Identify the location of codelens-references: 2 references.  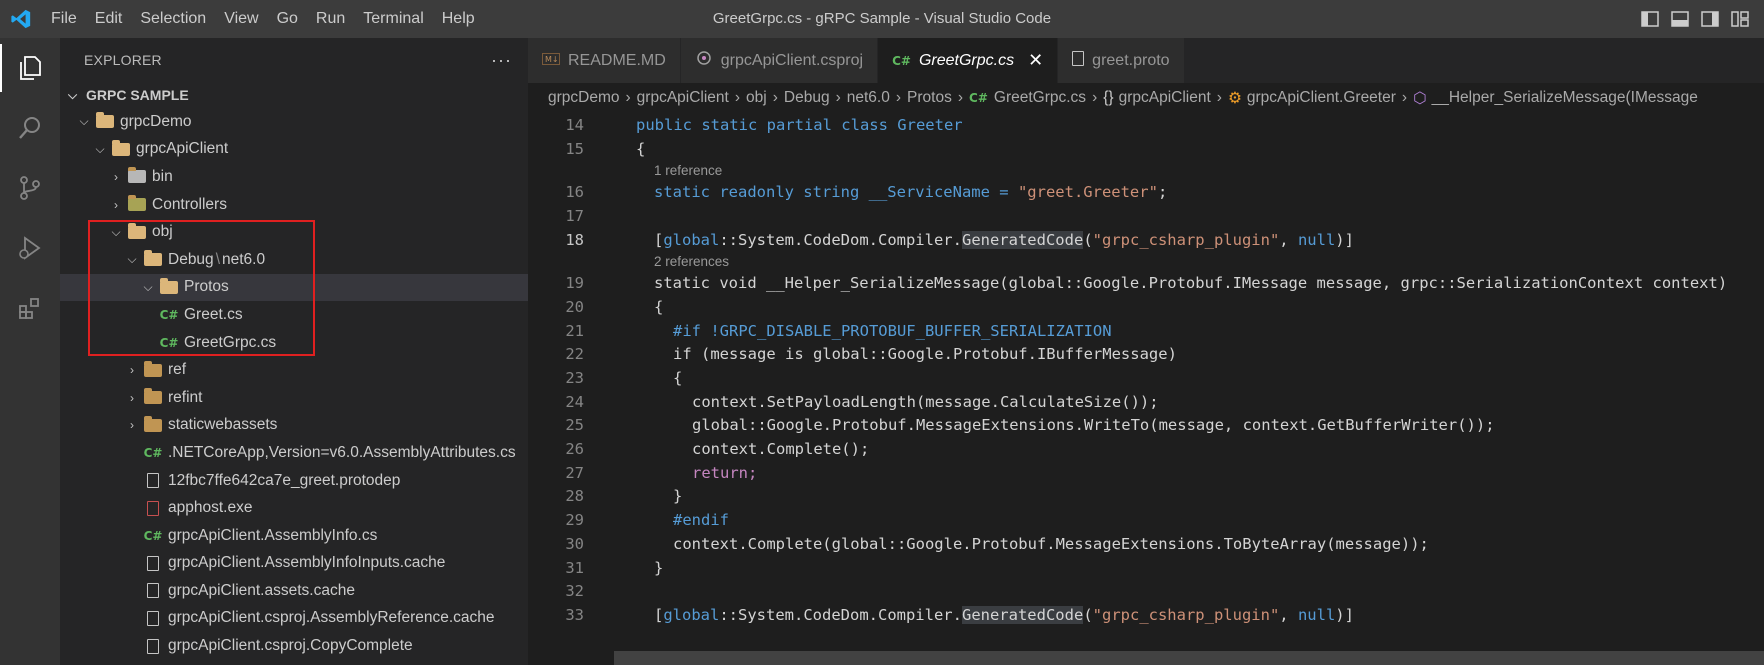
(656, 261).